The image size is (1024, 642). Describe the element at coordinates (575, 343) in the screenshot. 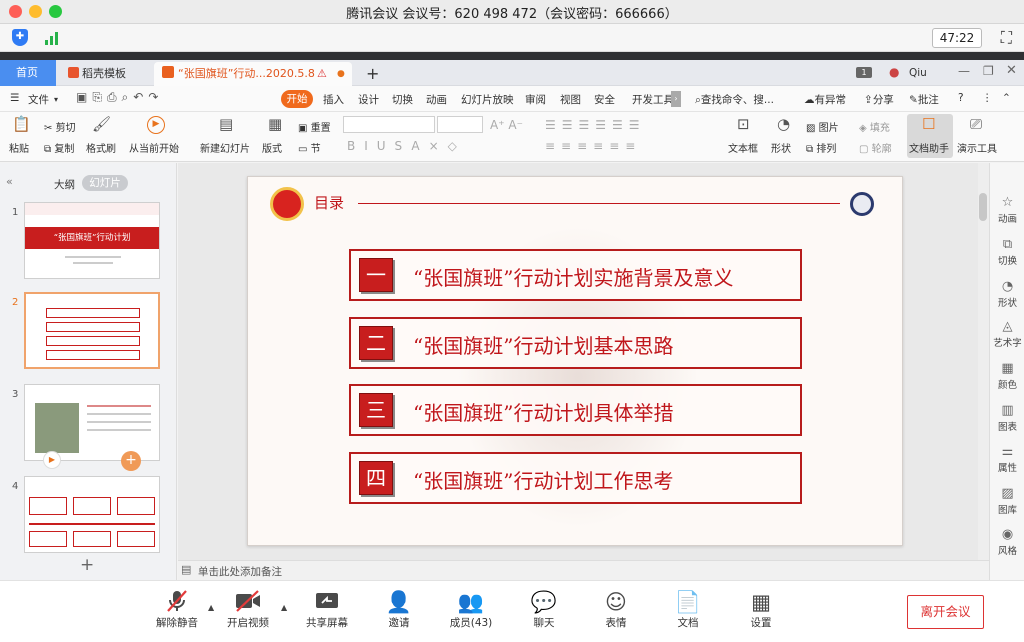

I see `toc-row-2: 二 “张国旗班”行动计划基本思路` at that location.